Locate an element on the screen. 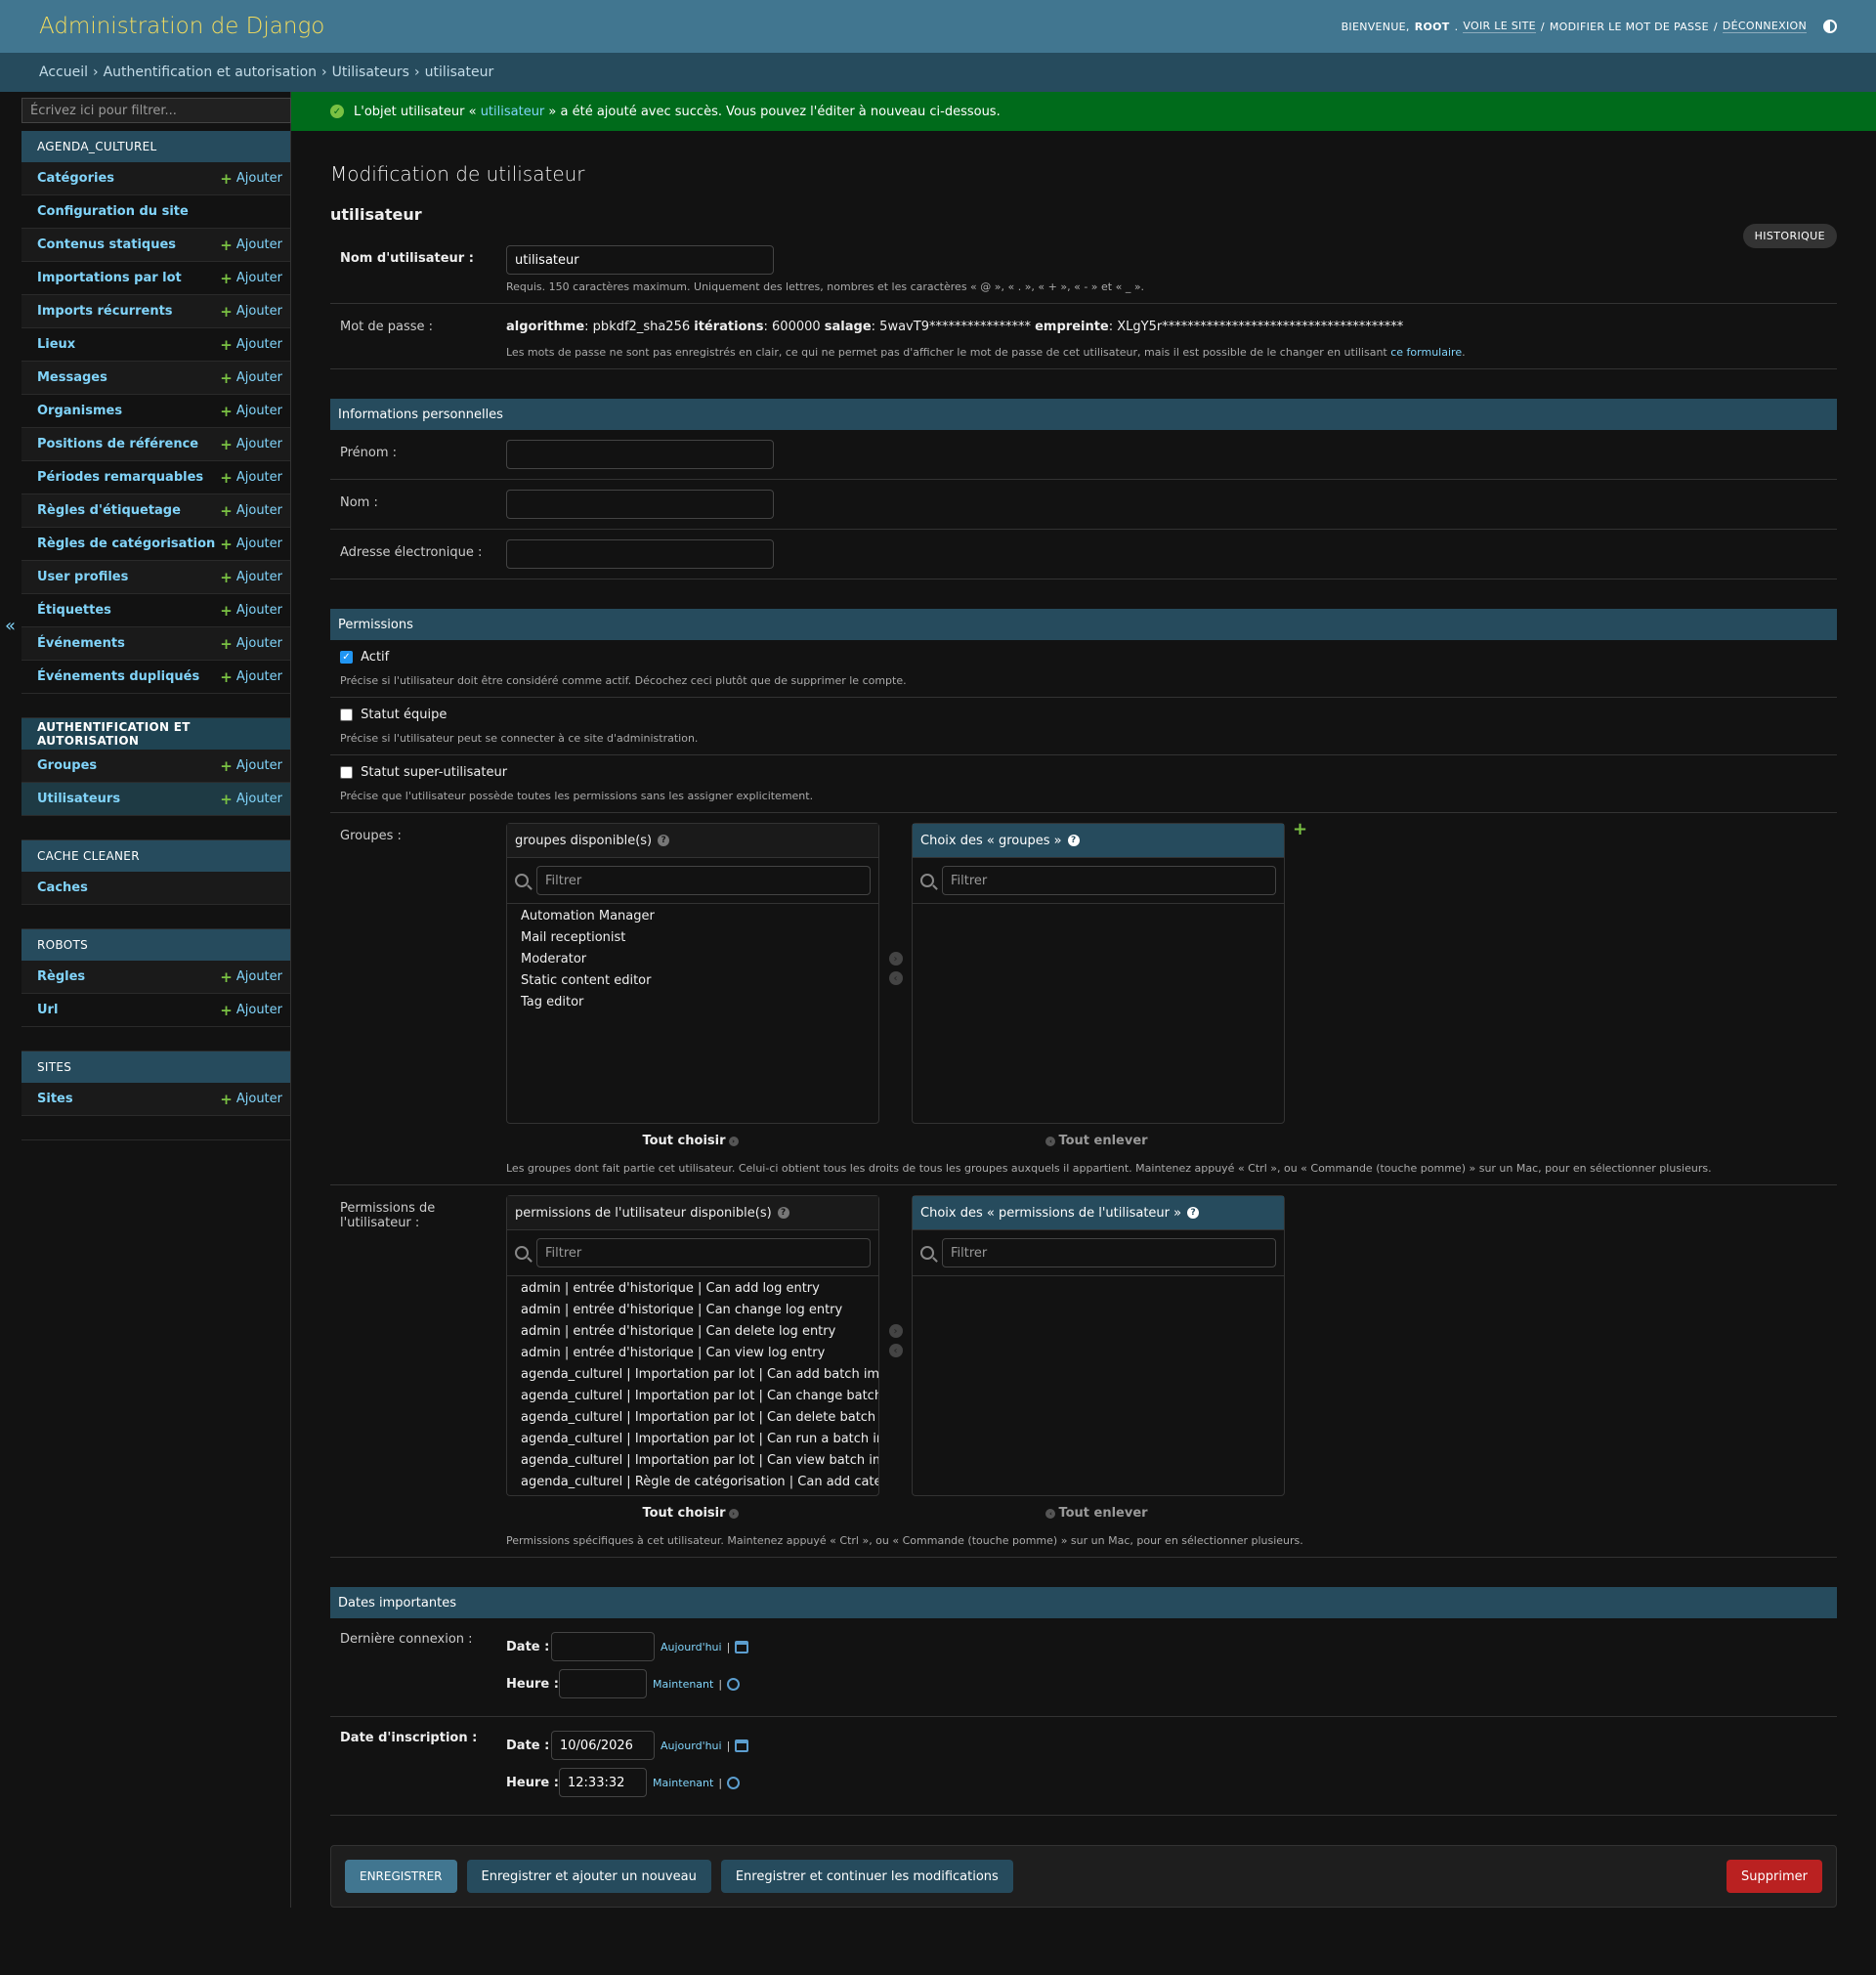 The image size is (1876, 1975). sidebar-app-caption: AGENDA_CULTUREL is located at coordinates (155, 146).